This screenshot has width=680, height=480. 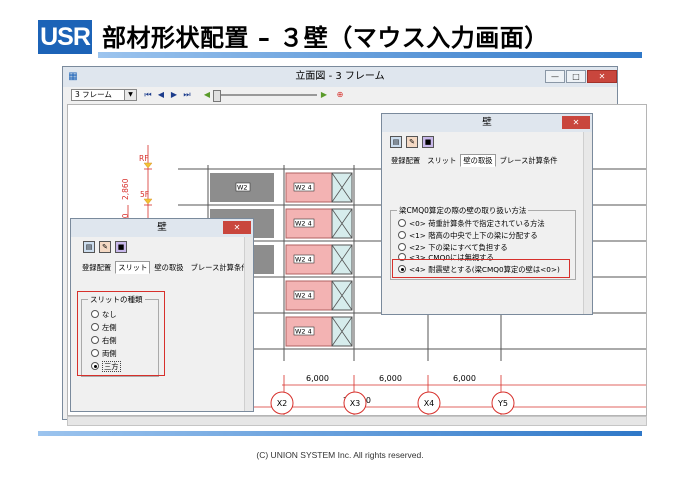 I want to click on frame-select-value: 3 フレーム, so click(x=93, y=94).